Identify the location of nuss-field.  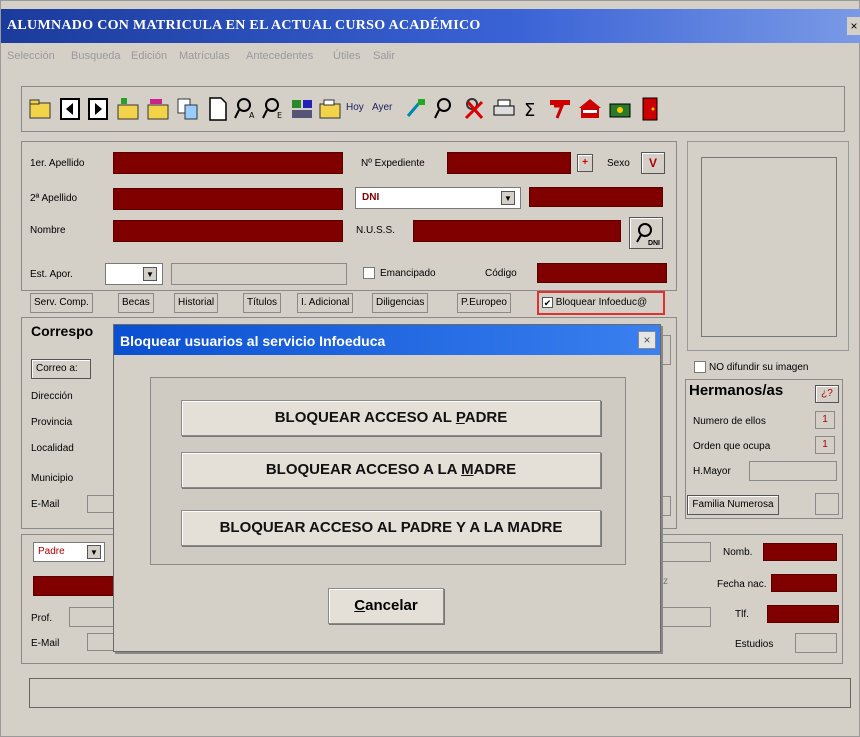
(517, 231).